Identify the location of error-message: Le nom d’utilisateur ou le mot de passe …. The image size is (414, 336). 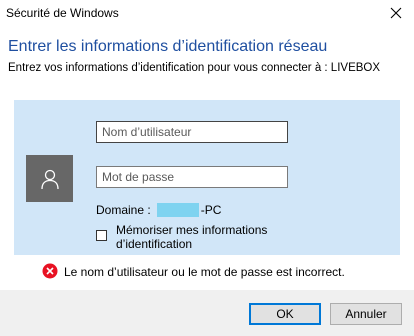
(204, 272).